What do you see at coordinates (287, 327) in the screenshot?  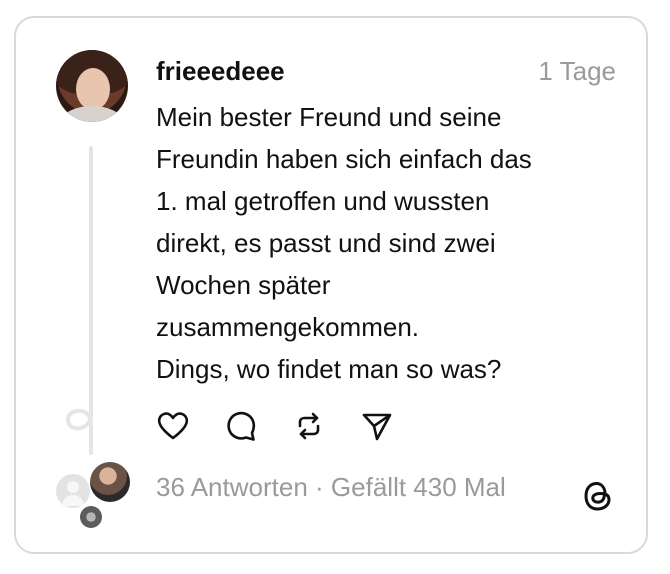 I see `post-text-line: zusammengekommen.` at bounding box center [287, 327].